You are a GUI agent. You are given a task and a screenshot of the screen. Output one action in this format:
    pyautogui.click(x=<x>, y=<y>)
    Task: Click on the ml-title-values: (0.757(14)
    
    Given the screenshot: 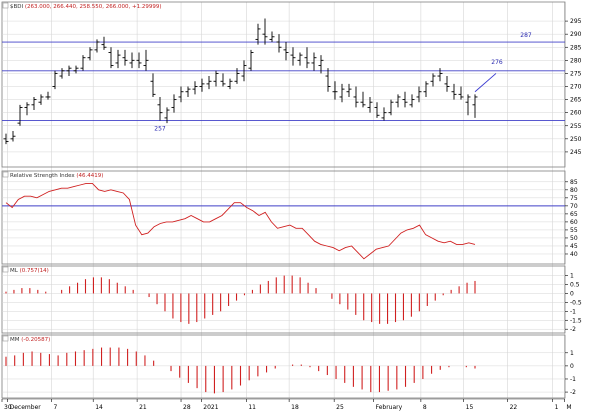 What is the action you would take?
    pyautogui.click(x=34, y=271)
    